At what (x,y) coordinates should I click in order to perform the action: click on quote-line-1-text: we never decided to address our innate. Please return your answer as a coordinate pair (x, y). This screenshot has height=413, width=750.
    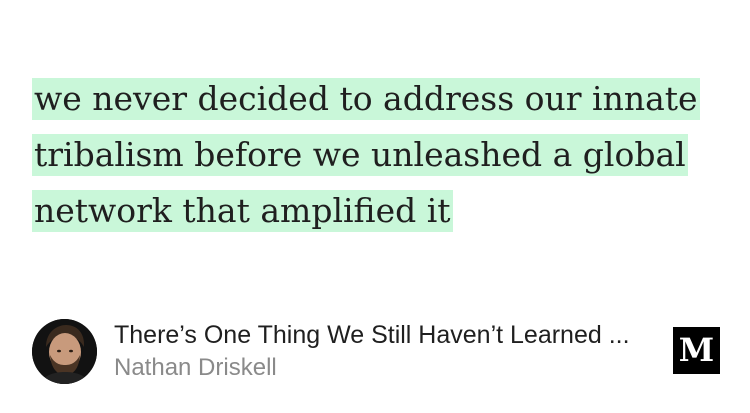
    Looking at the image, I should click on (366, 99).